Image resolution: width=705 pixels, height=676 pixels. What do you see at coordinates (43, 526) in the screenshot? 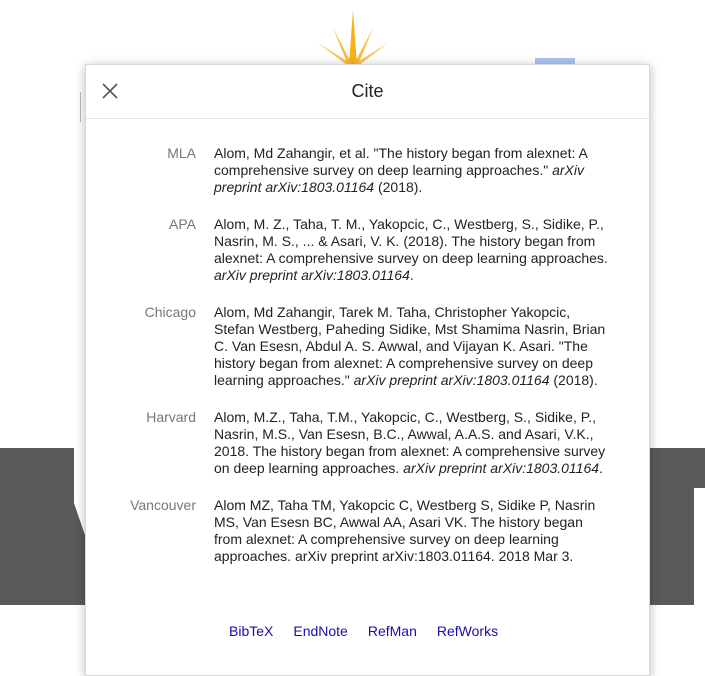
I see `background-logo-n-diagonal` at bounding box center [43, 526].